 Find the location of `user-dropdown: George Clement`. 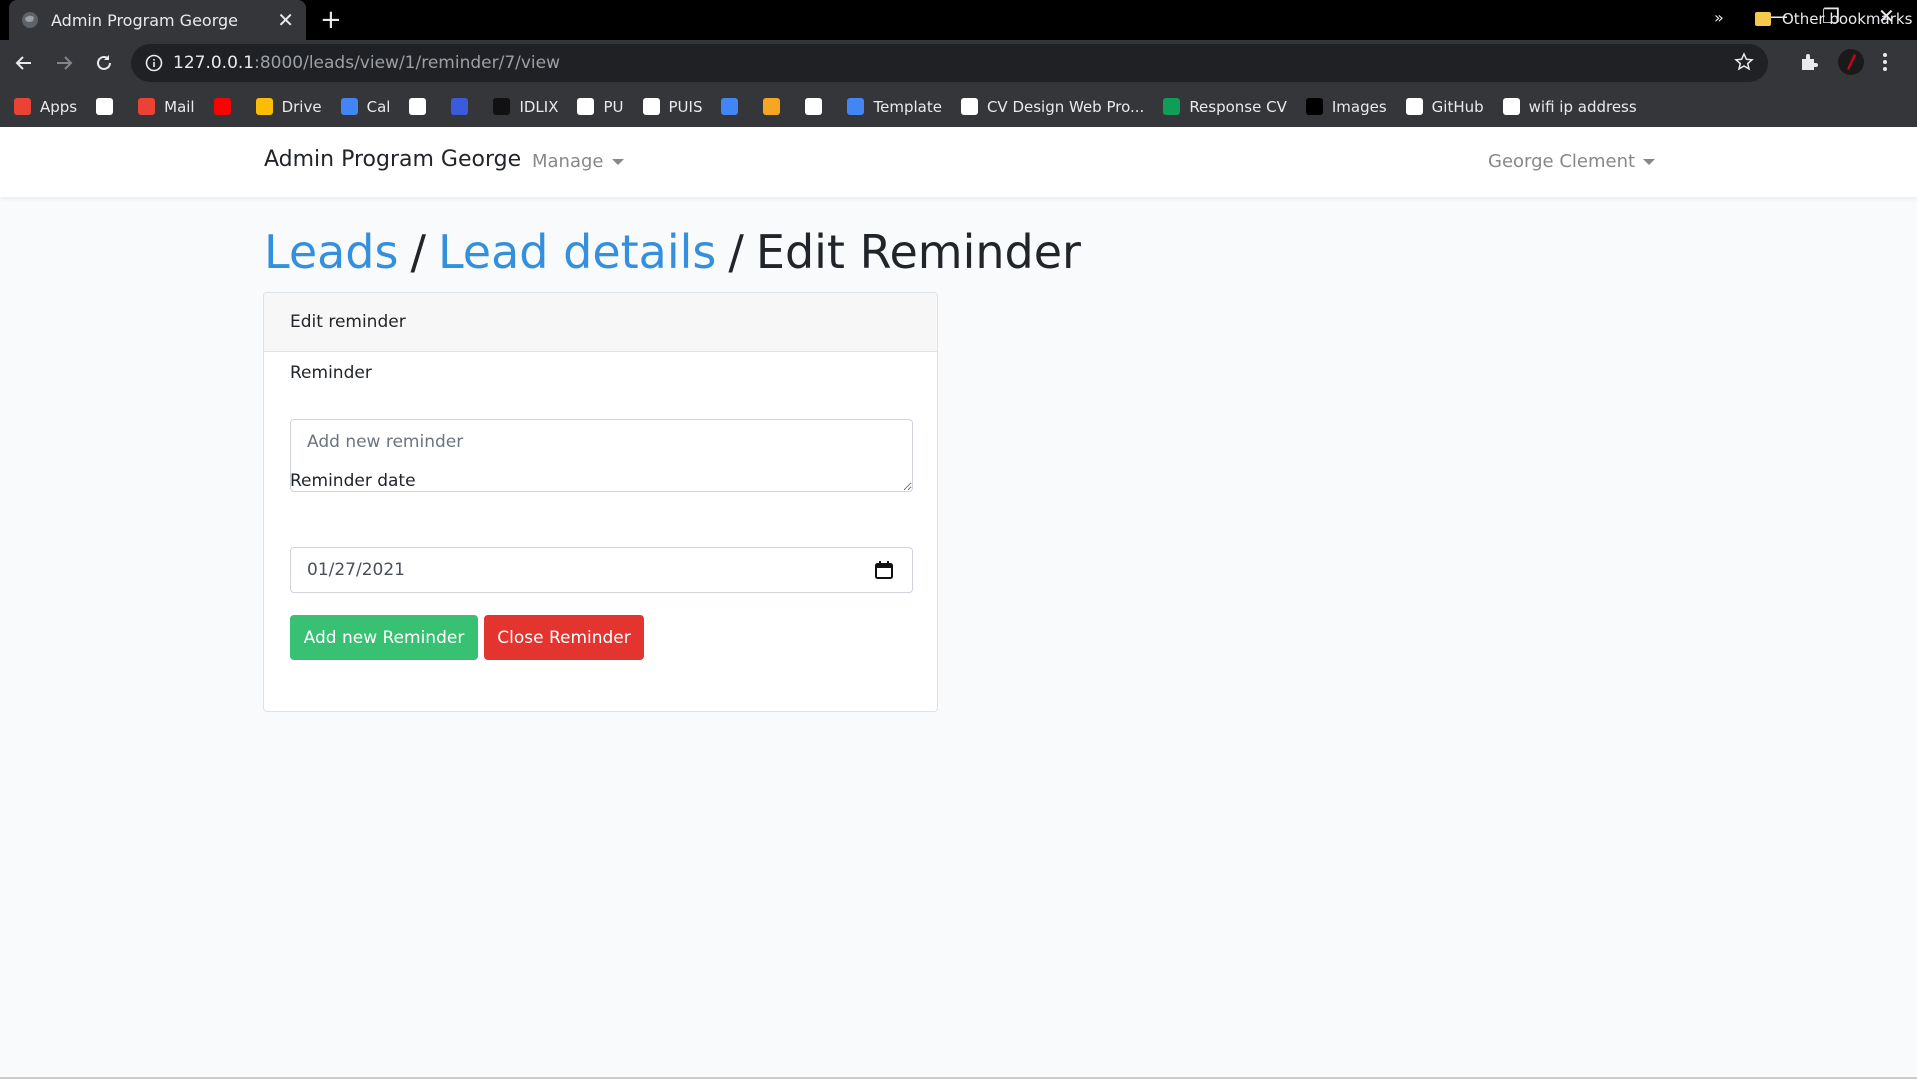

user-dropdown: George Clement is located at coordinates (1572, 161).